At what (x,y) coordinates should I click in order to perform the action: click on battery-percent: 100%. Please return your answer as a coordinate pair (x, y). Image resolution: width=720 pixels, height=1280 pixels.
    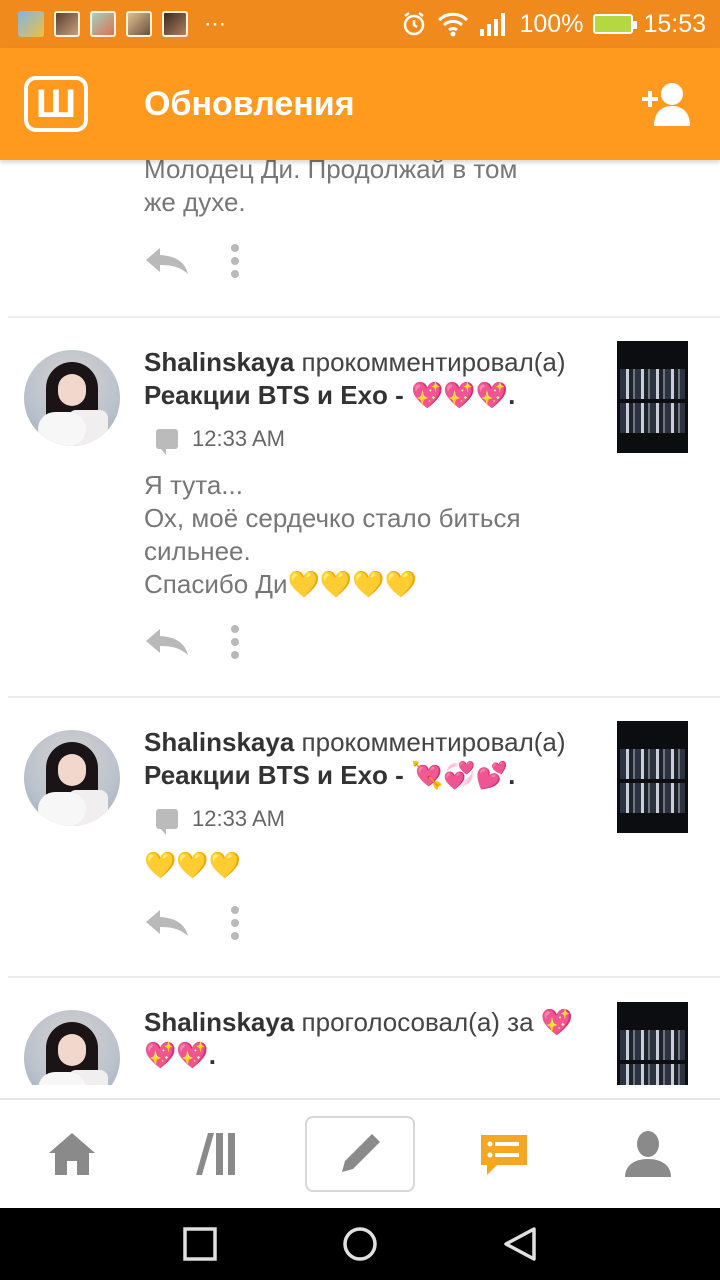
    Looking at the image, I should click on (551, 23).